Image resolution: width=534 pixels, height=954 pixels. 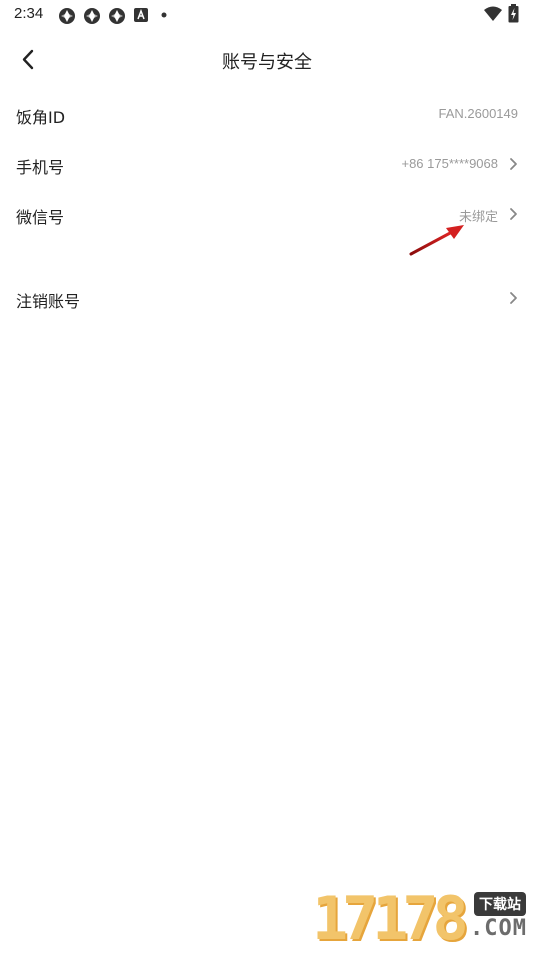 I want to click on page-title: 账号与安全, so click(x=267, y=62).